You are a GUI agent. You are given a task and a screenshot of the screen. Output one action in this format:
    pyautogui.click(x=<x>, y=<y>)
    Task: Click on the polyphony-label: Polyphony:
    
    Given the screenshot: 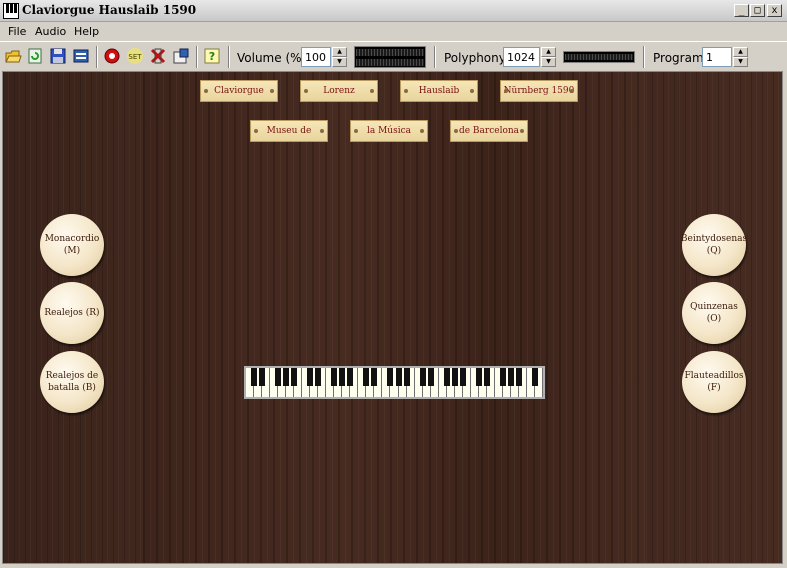 What is the action you would take?
    pyautogui.click(x=477, y=58)
    